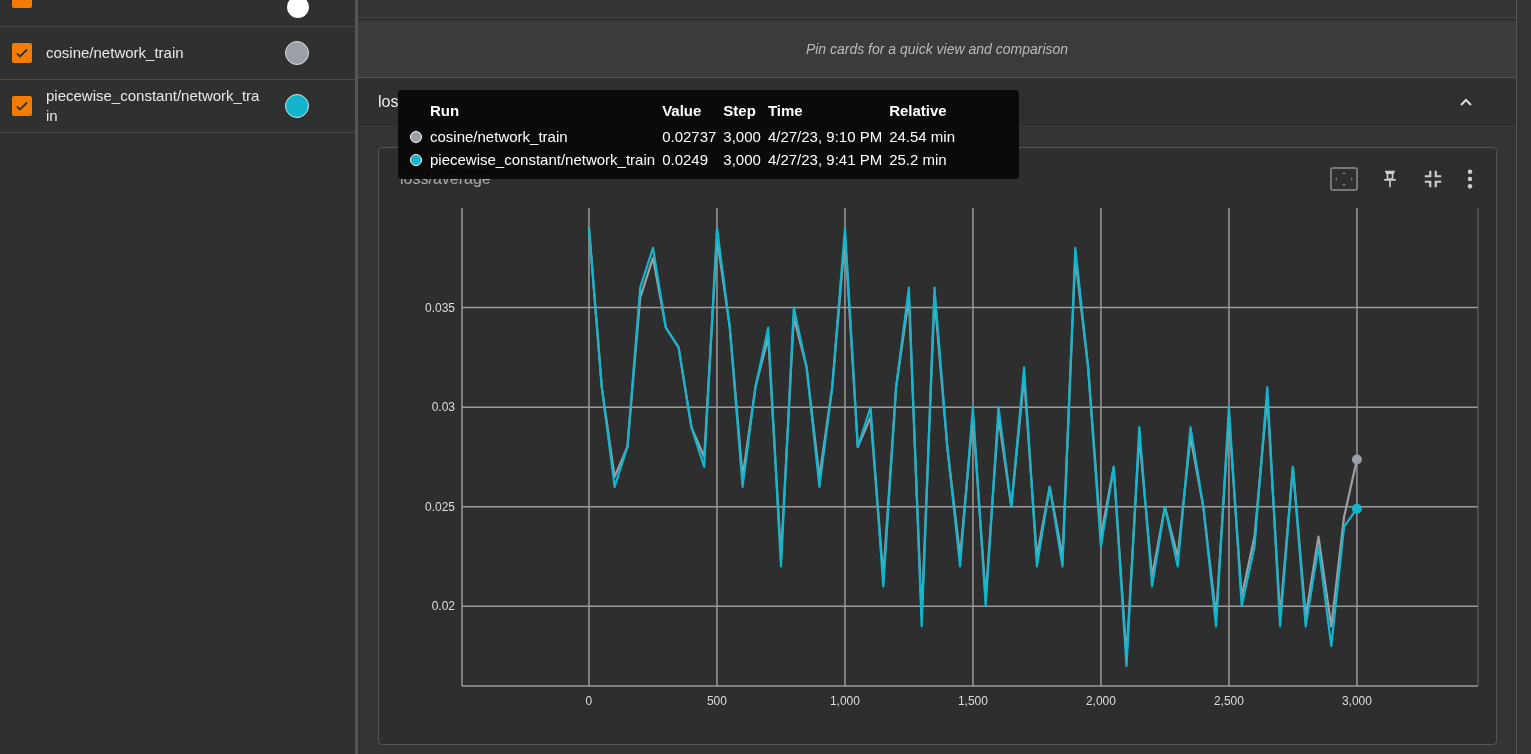  Describe the element at coordinates (115, 53) in the screenshot. I see `run-name: cosine/network_train` at that location.